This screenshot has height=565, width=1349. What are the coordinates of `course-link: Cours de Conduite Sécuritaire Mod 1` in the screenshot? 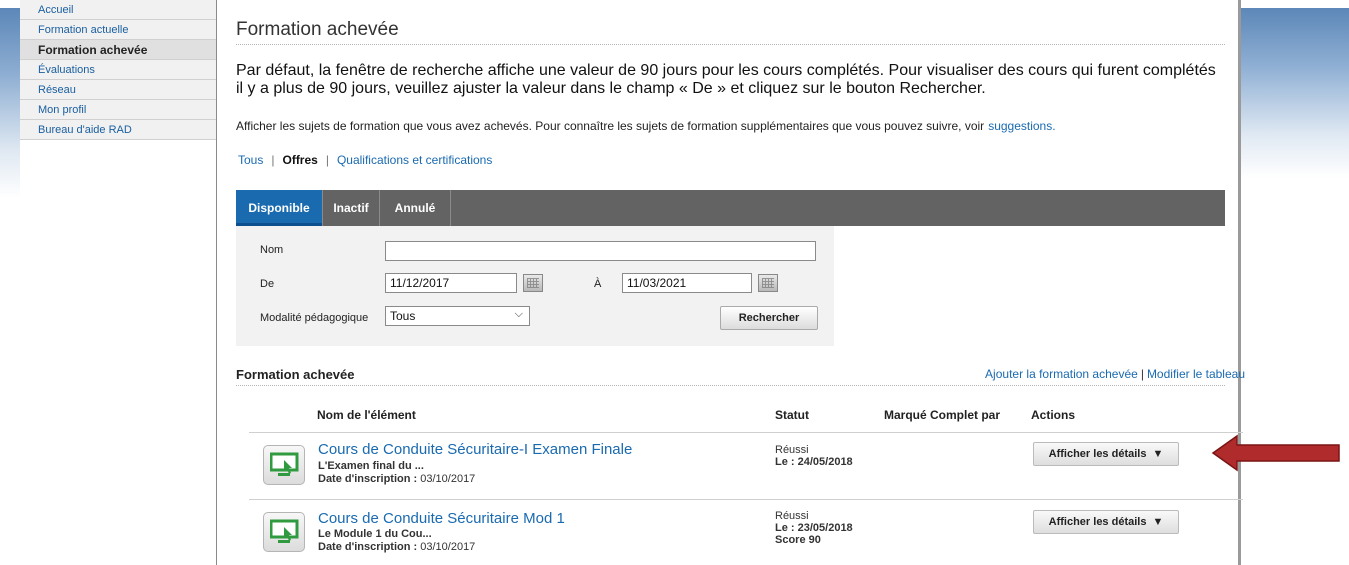 It's located at (441, 518).